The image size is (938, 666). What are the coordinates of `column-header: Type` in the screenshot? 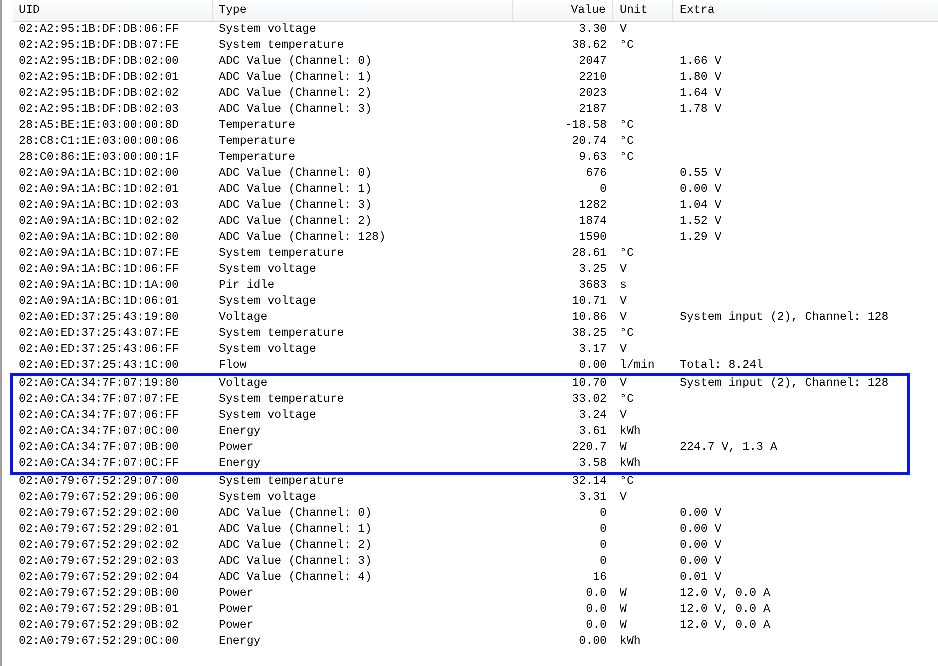 It's located at (363, 10).